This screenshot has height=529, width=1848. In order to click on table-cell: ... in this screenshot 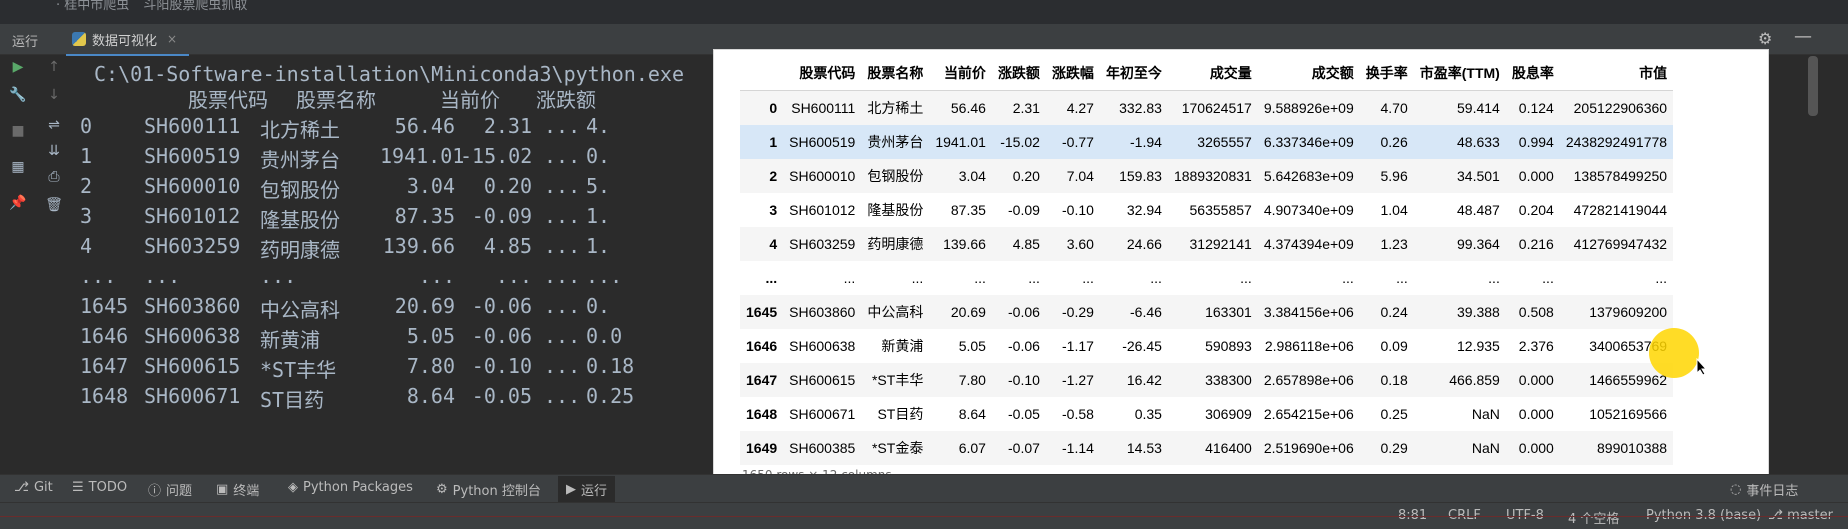, I will do `click(1402, 278)`.